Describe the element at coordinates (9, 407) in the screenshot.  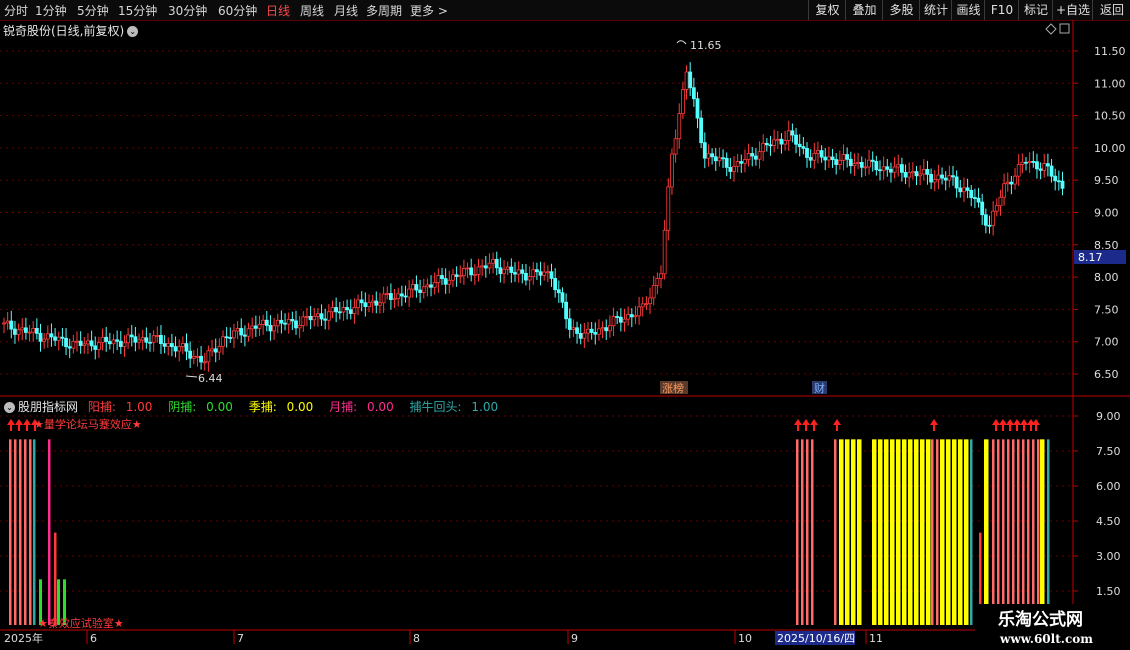
I see `chevron-down-icon: ⌄` at that location.